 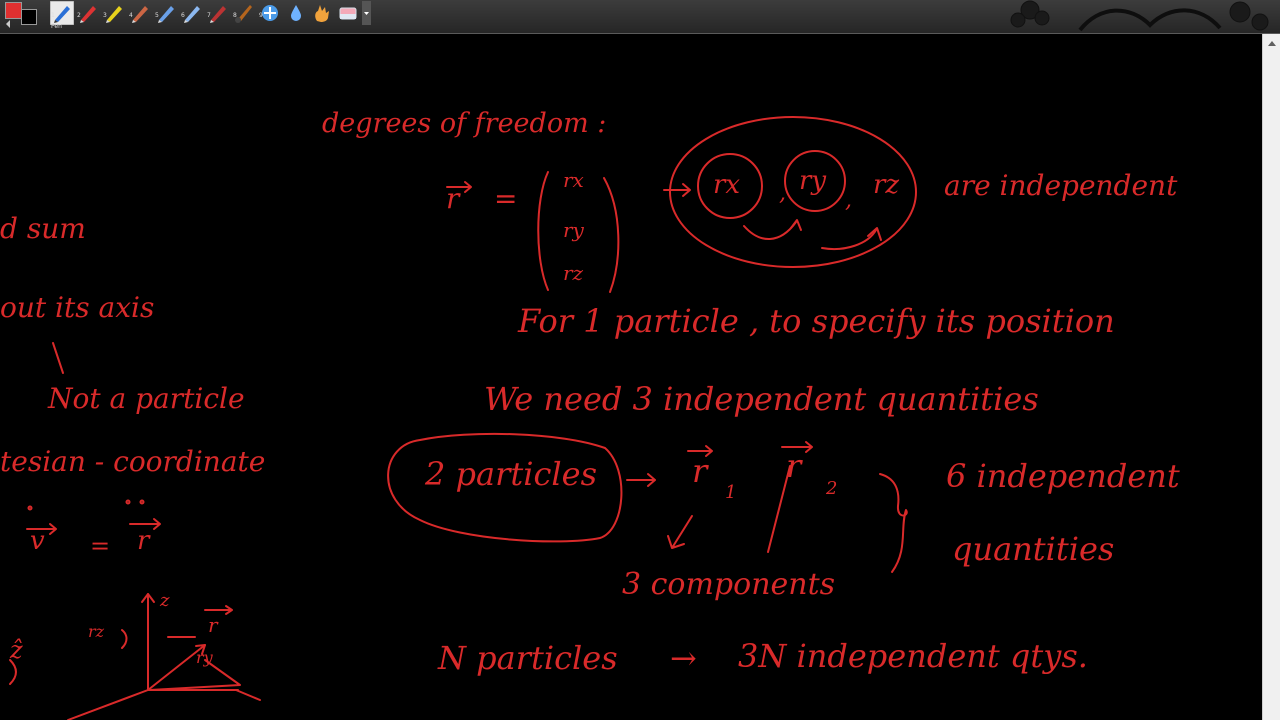 I want to click on axis-label-ry: ry, so click(x=204, y=657).